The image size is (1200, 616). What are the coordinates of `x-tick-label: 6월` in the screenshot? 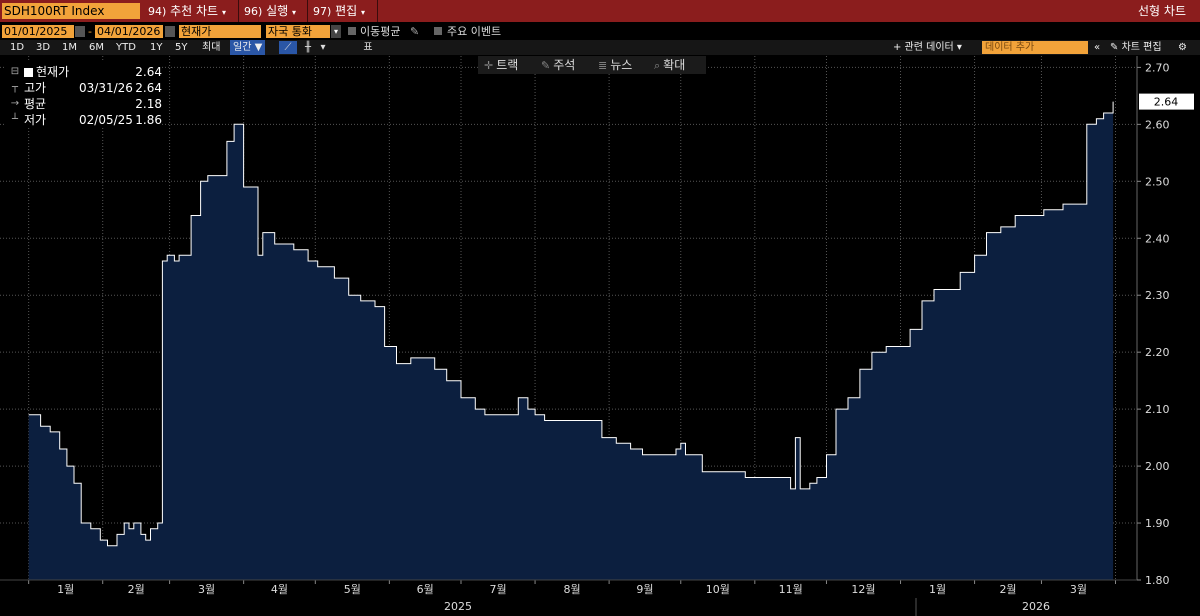 It's located at (425, 589).